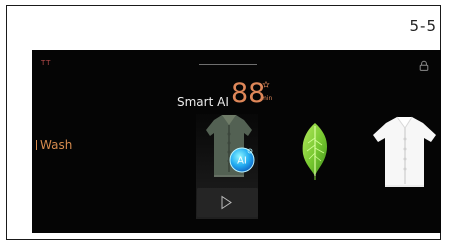 Image resolution: width=449 pixels, height=247 pixels. Describe the element at coordinates (203, 102) in the screenshot. I see `smart-label: Smart AI` at that location.